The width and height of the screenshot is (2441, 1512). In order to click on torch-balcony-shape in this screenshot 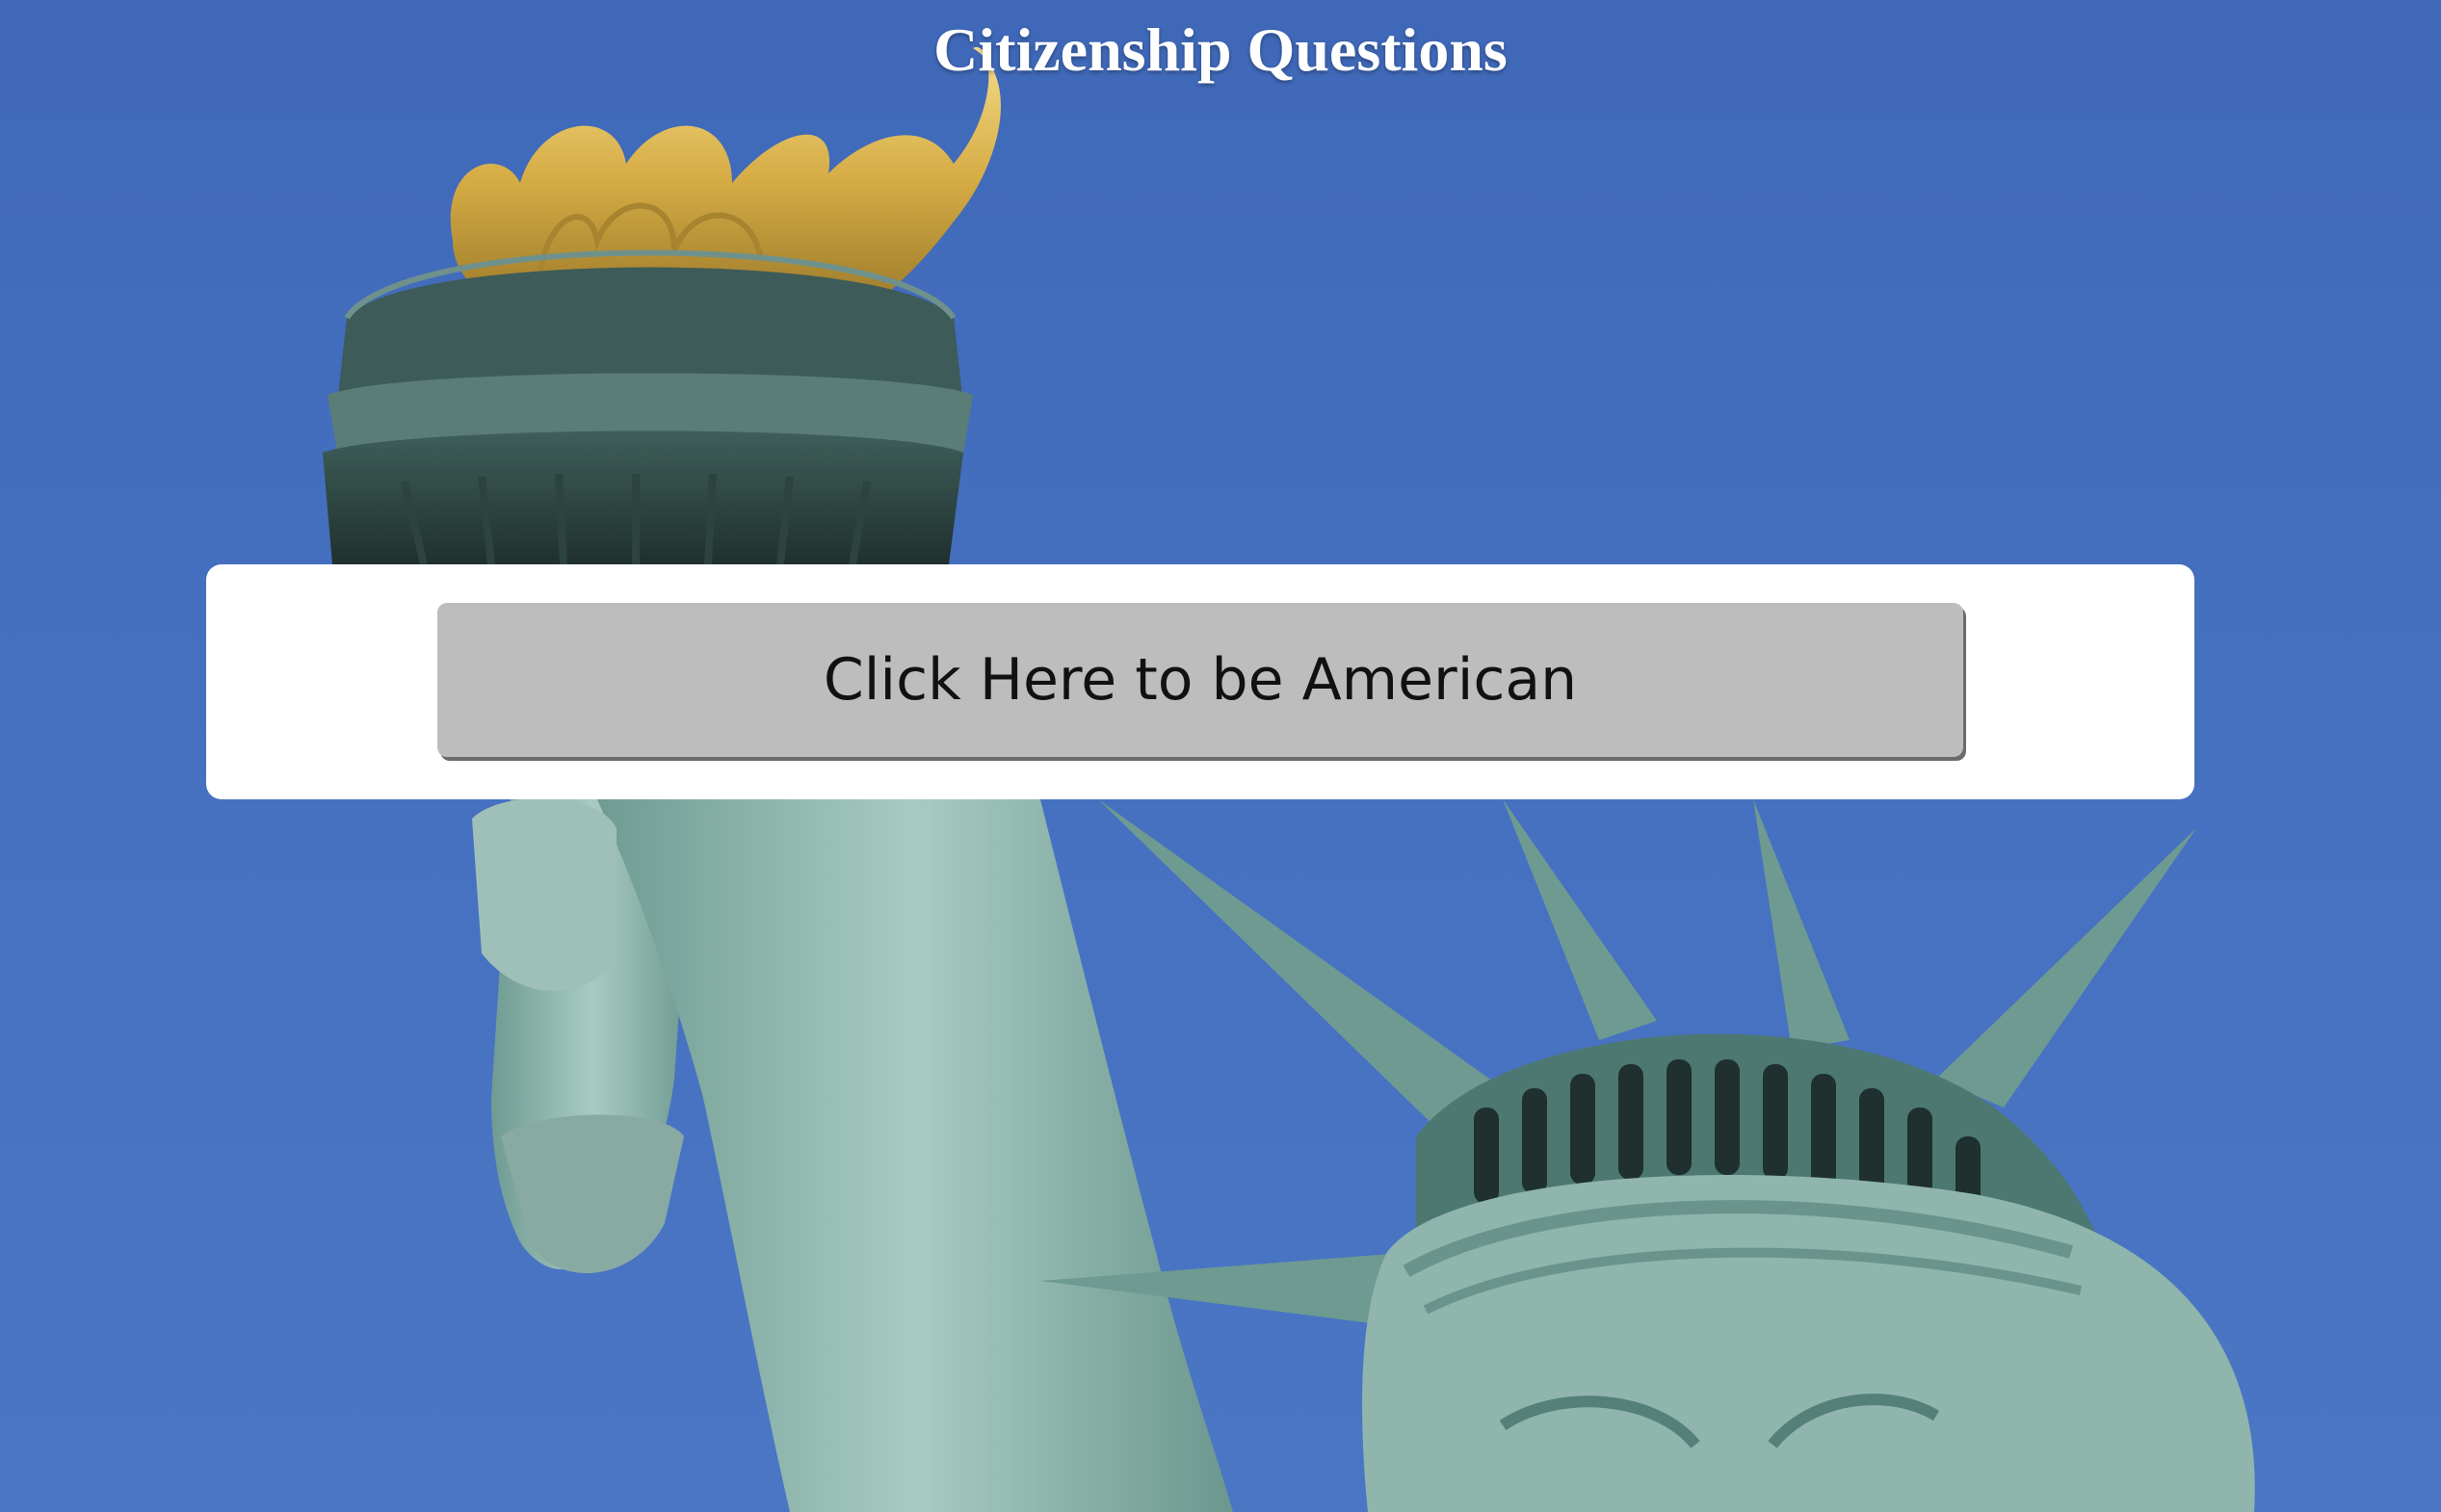, I will do `click(648, 407)`.